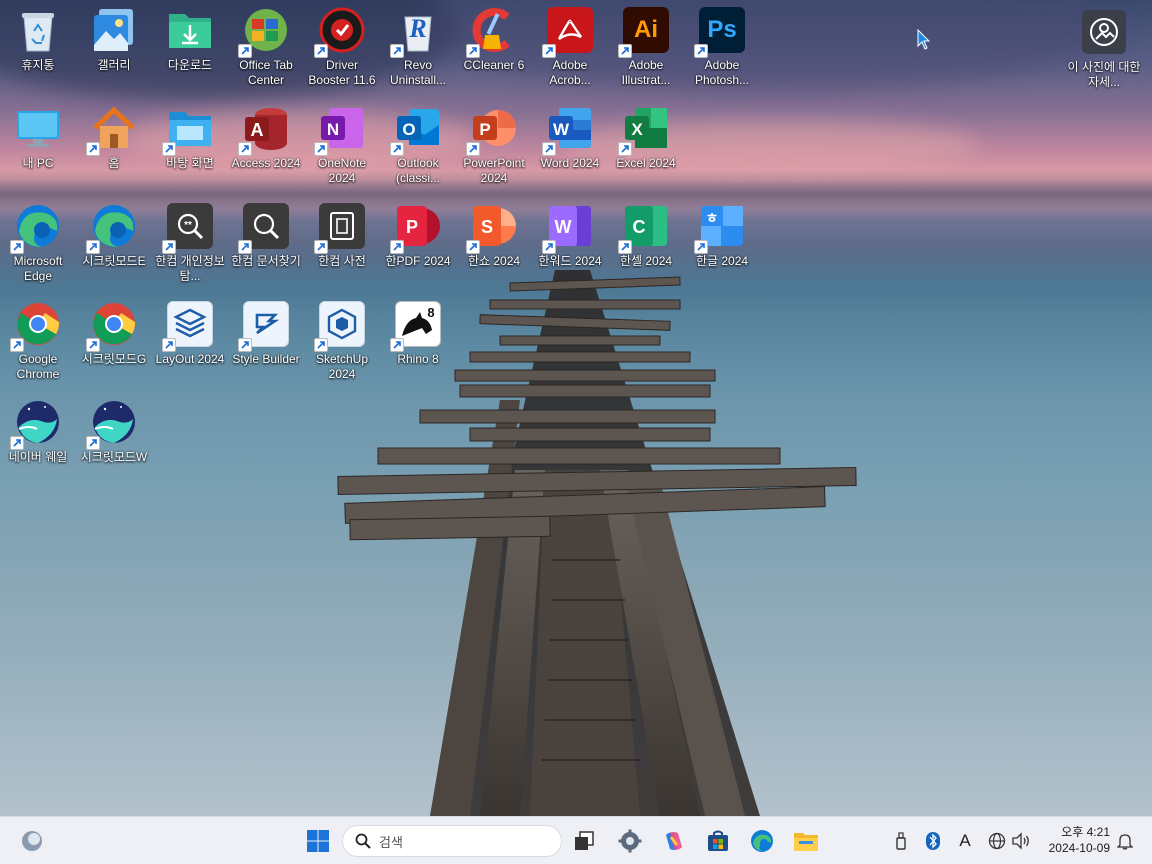 The width and height of the screenshot is (1152, 864). Describe the element at coordinates (630, 841) in the screenshot. I see `settings-button` at that location.